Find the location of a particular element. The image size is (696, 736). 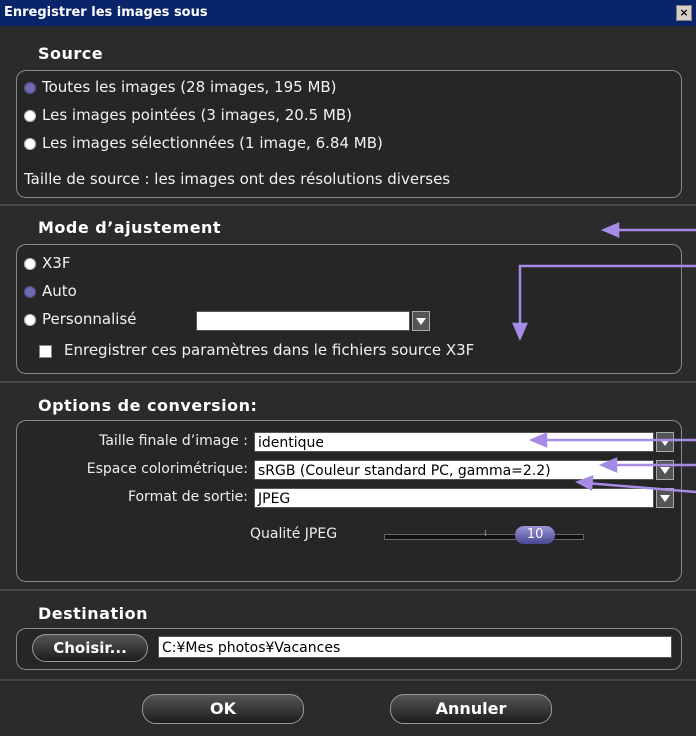

arrow-format-head is located at coordinates (584, 483).